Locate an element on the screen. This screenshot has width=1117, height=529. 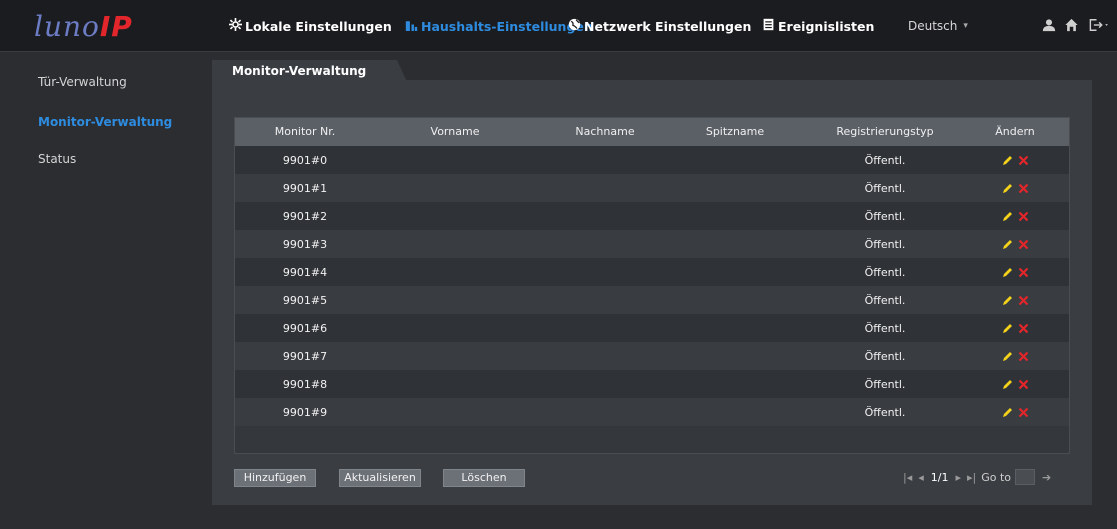
list-icon is located at coordinates (768, 26).